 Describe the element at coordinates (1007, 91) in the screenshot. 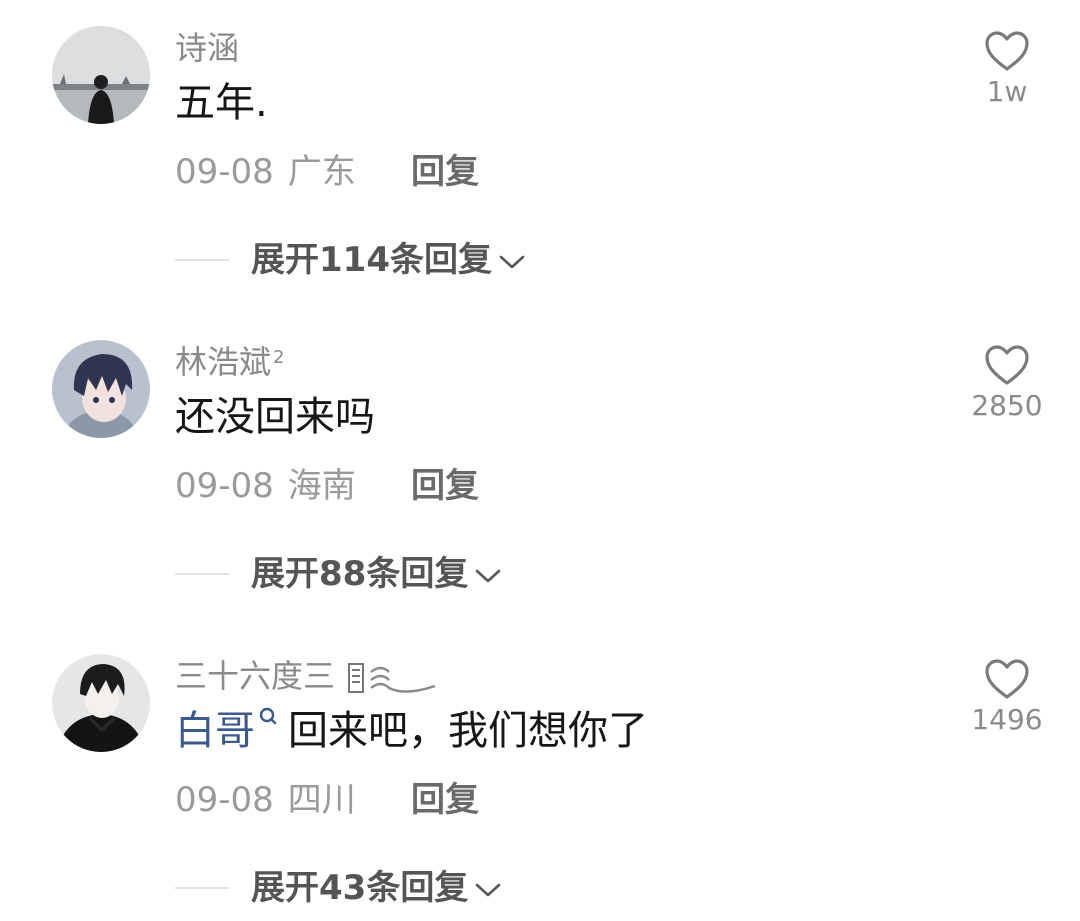

I see `like-count: 1w` at that location.